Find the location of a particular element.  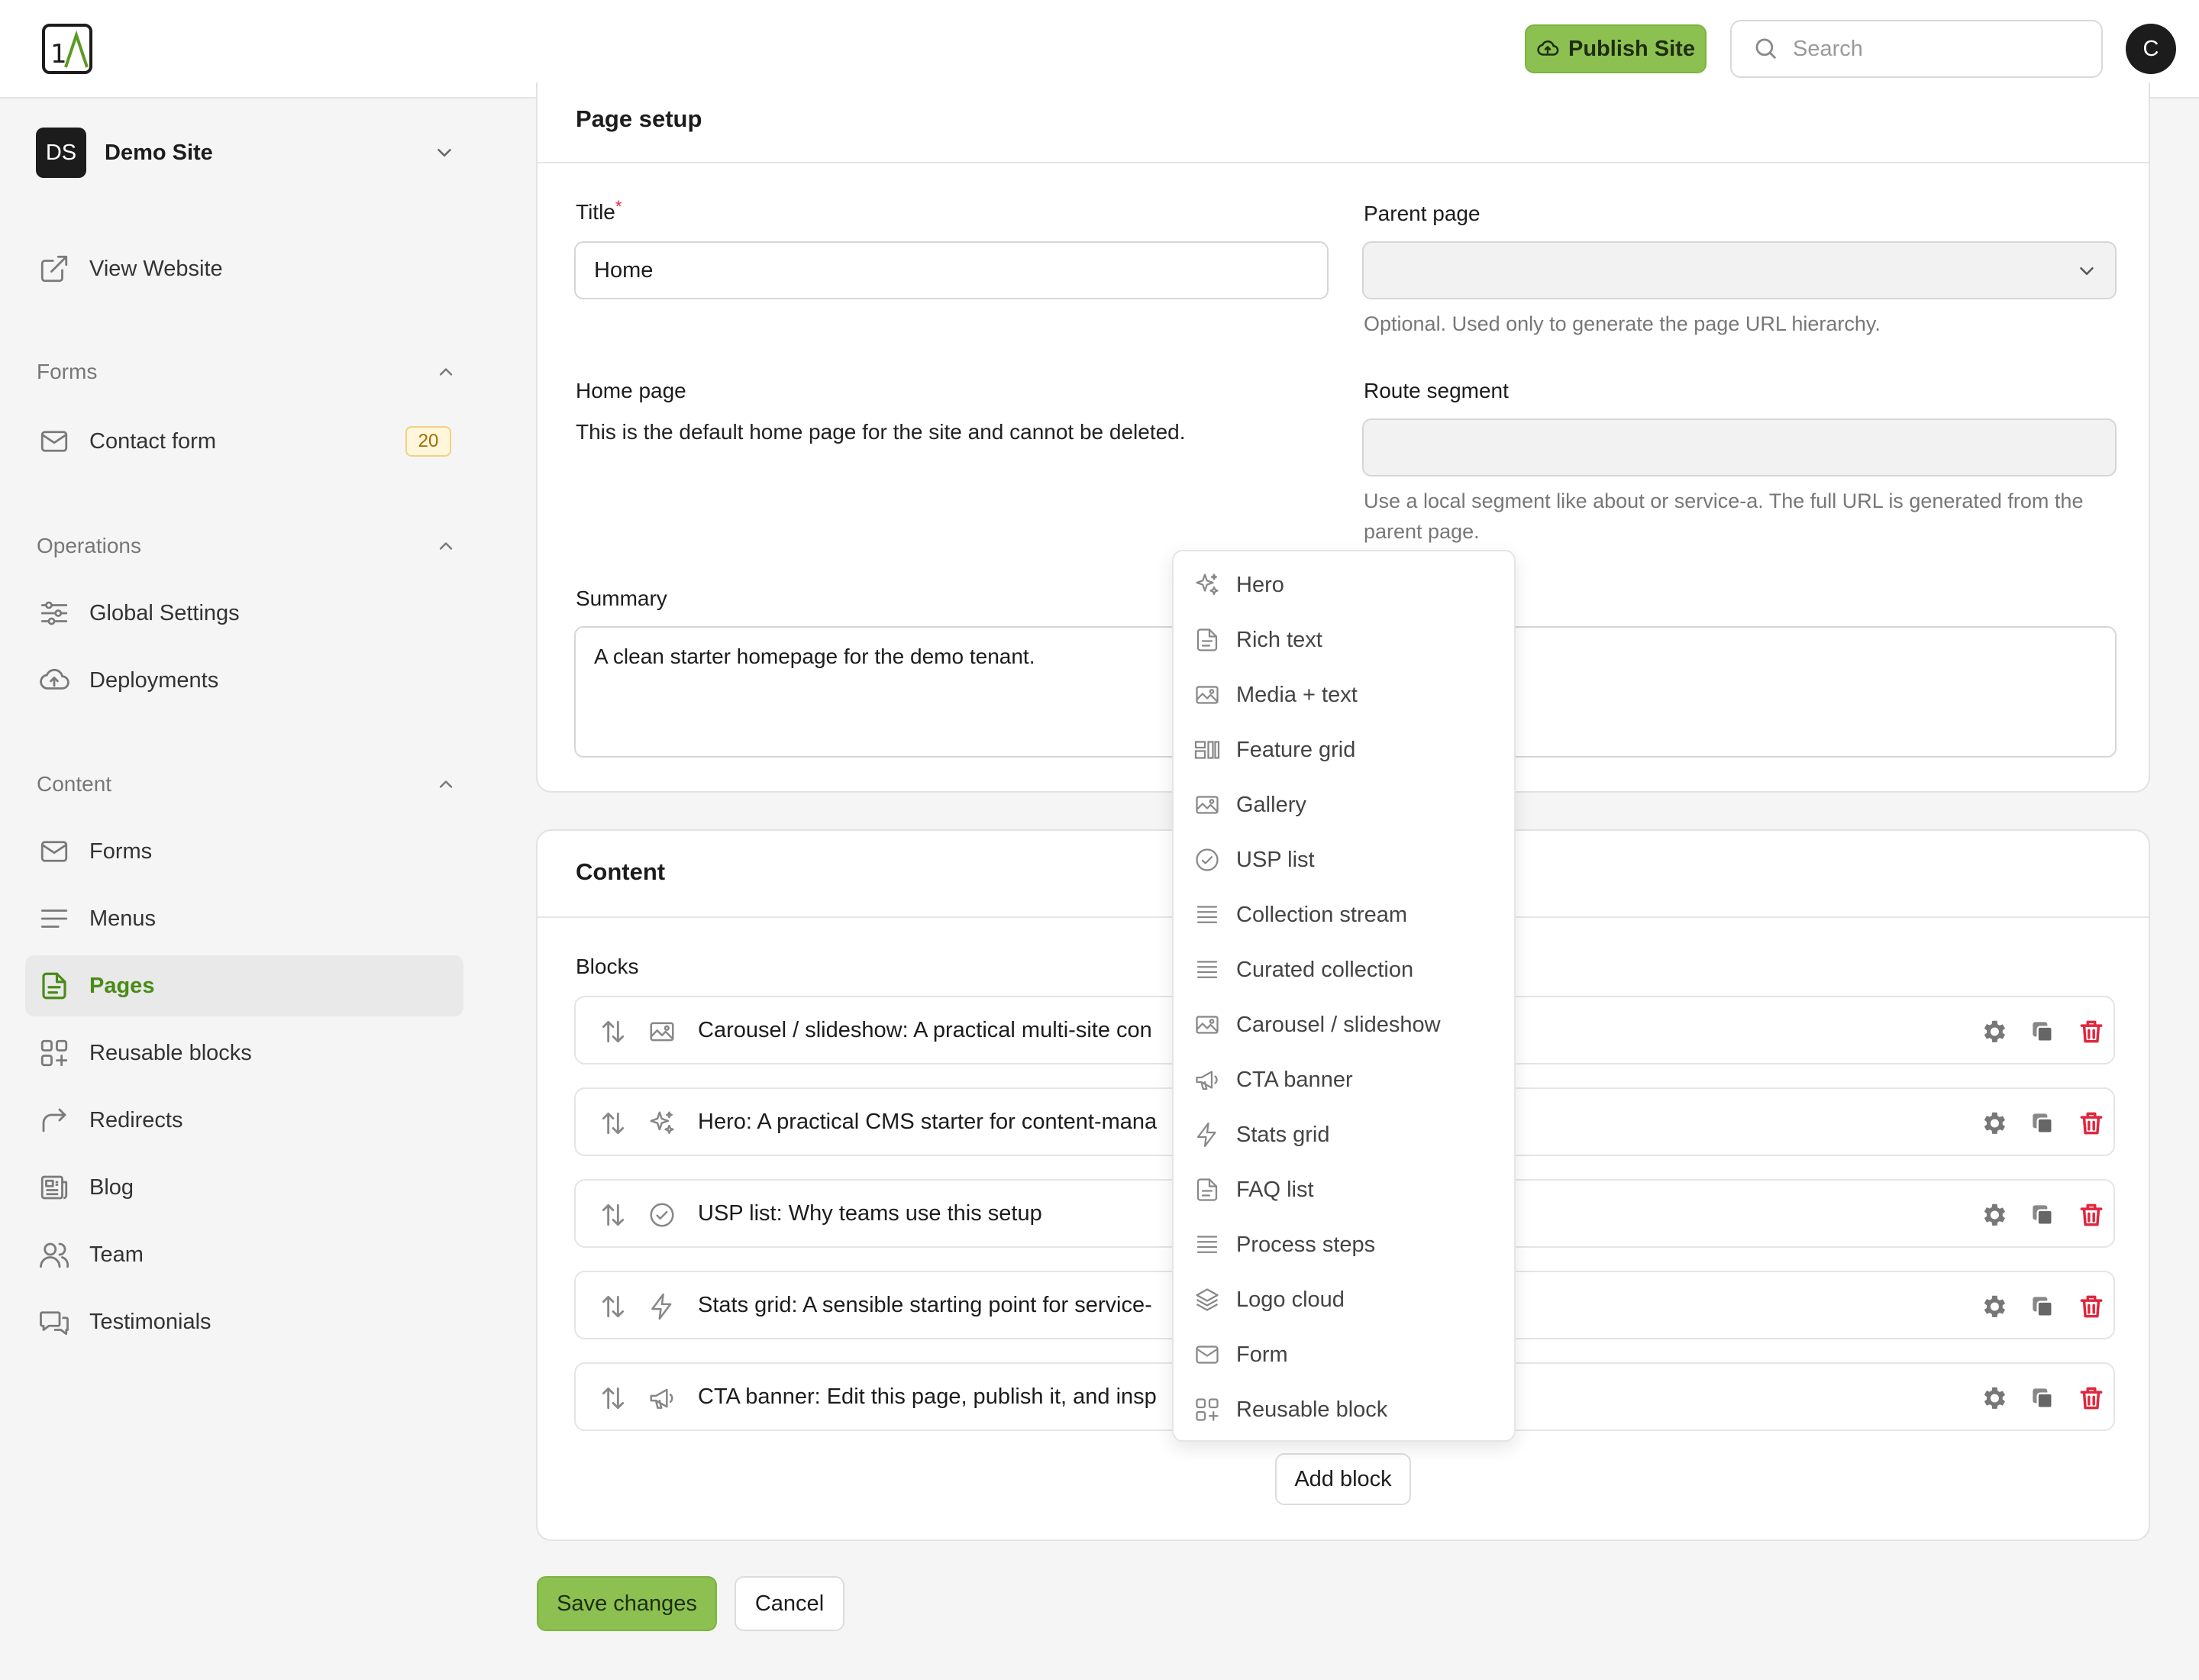

page-setup-title: Page setup is located at coordinates (639, 118).